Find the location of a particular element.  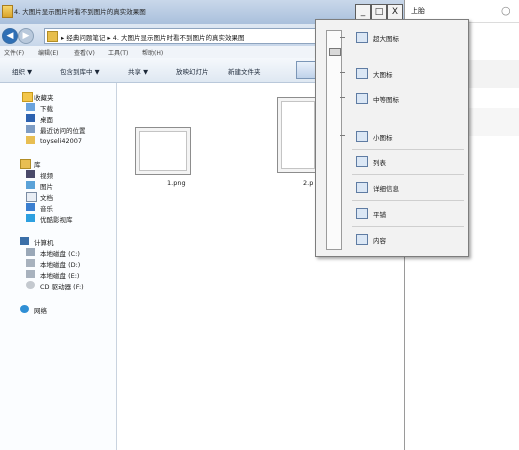

view-content: 内容 is located at coordinates (411, 239).